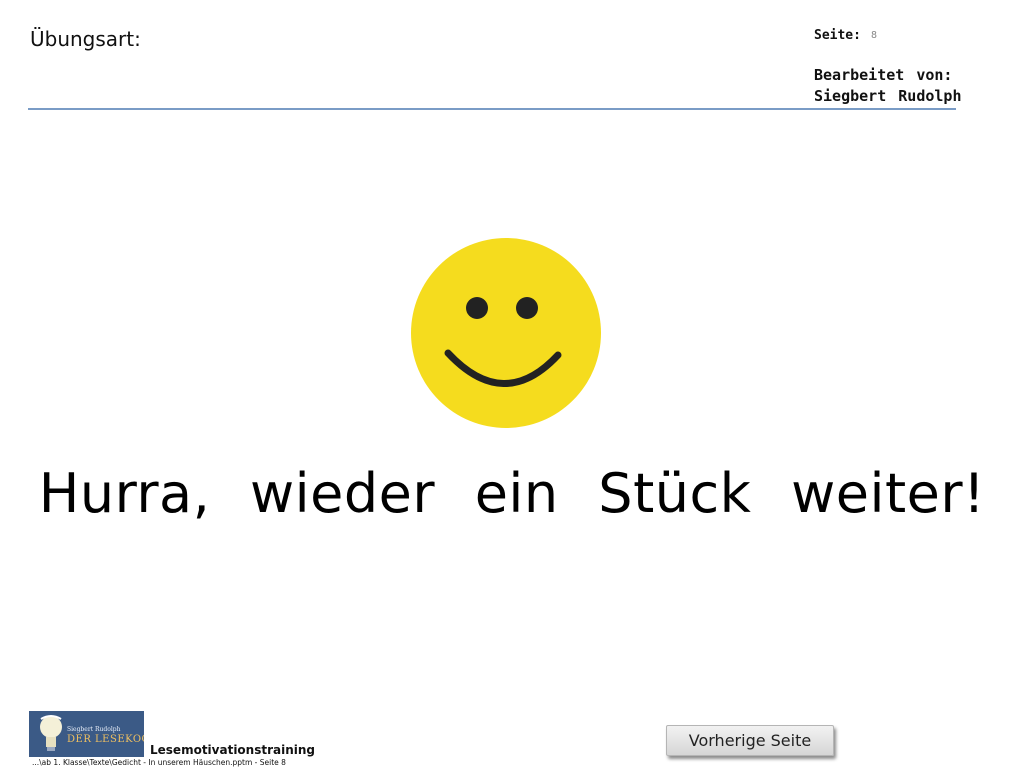  Describe the element at coordinates (506, 333) in the screenshot. I see `smiley-face-icon` at that location.